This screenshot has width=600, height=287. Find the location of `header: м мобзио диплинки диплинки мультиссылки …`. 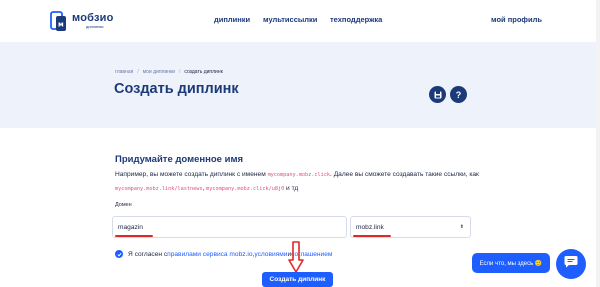

header: м мобзио диплинки диплинки мультиссылки … is located at coordinates (300, 21).